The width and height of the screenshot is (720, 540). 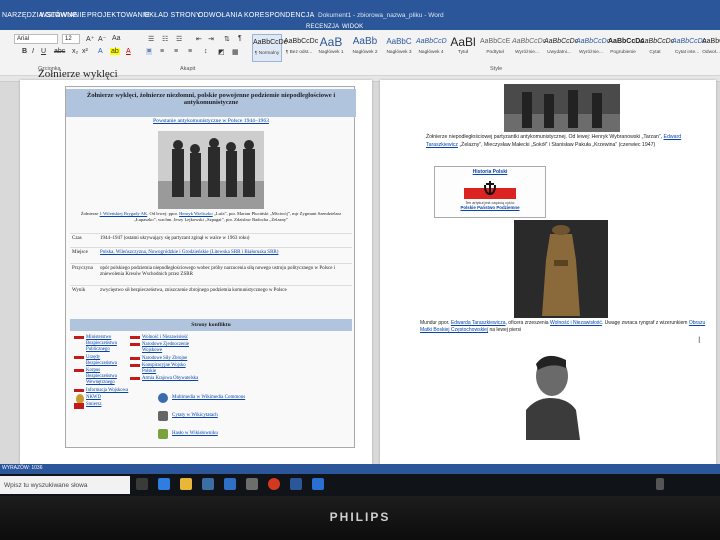 What do you see at coordinates (279, 15) in the screenshot?
I see `tab-korespondencja: KORESPONDENCJA` at bounding box center [279, 15].